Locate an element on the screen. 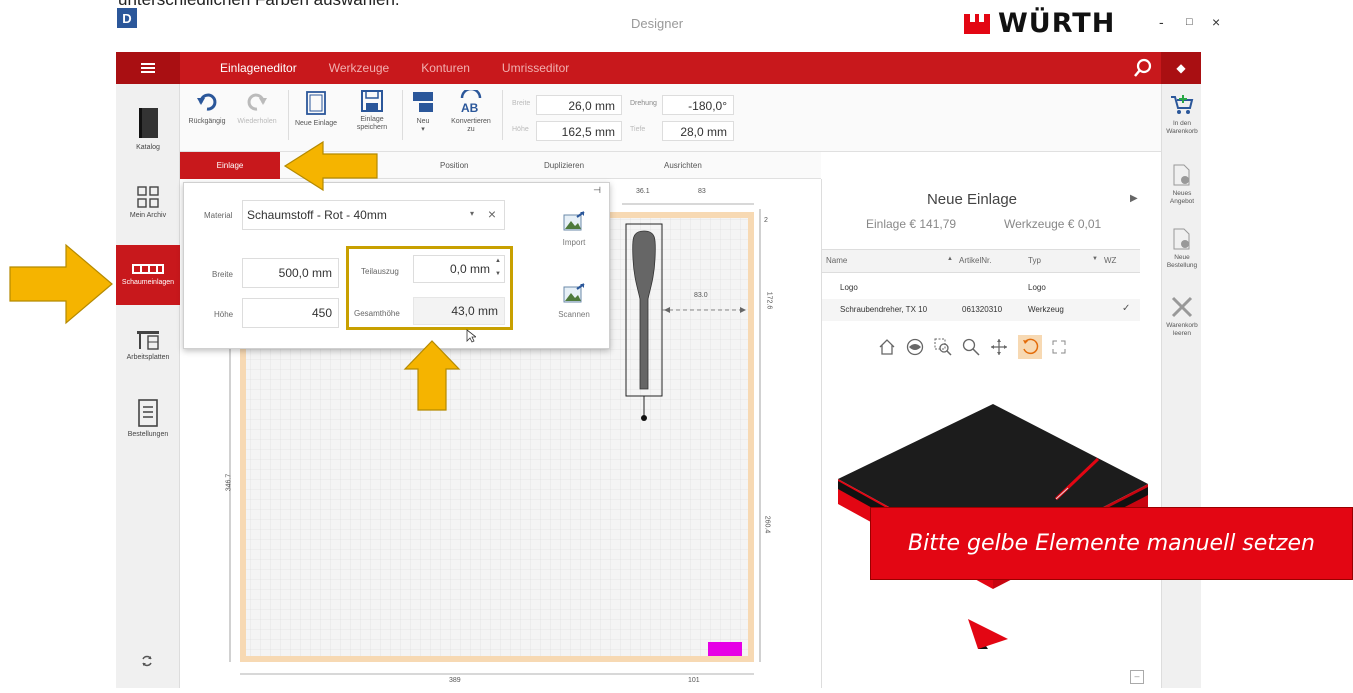 The width and height of the screenshot is (1353, 693). tiefe-label: Tiefe is located at coordinates (638, 129).